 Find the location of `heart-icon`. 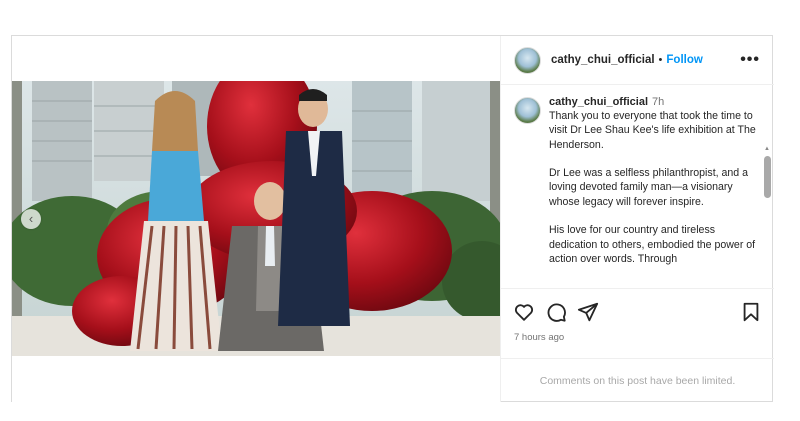

heart-icon is located at coordinates (524, 312).